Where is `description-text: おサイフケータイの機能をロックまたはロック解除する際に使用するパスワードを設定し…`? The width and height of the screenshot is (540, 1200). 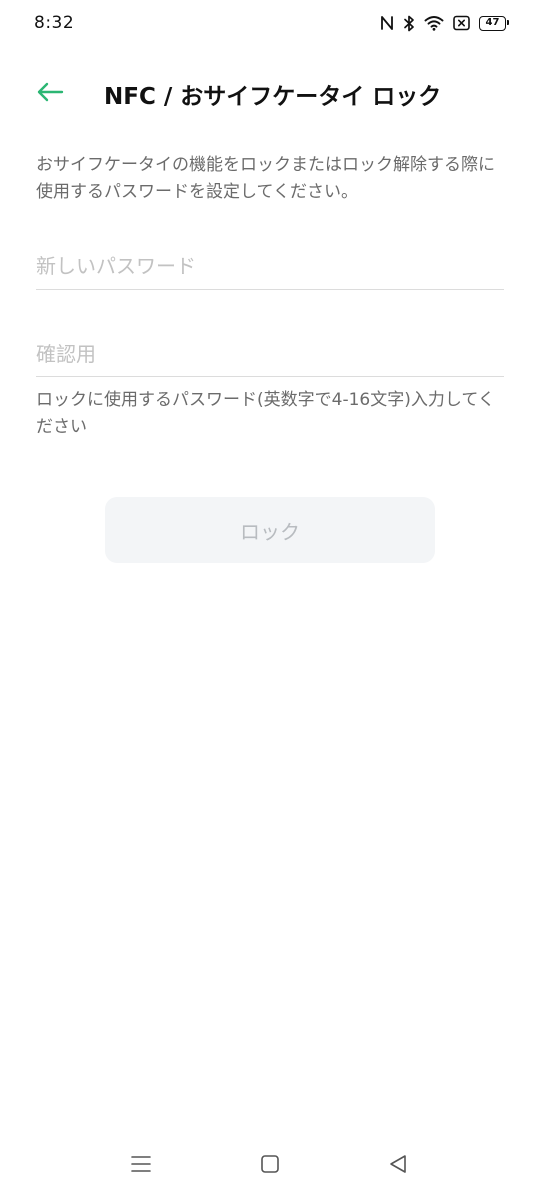 description-text: おサイフケータイの機能をロックまたはロック解除する際に使用するパスワードを設定し… is located at coordinates (265, 178).